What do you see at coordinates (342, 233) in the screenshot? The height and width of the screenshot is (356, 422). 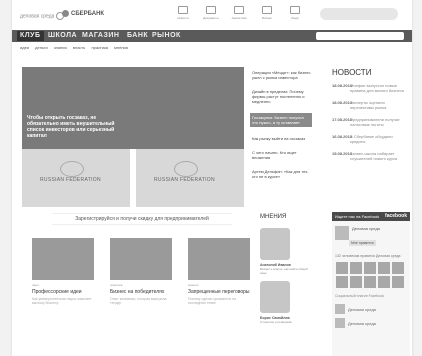 I see `page-thumbnail` at bounding box center [342, 233].